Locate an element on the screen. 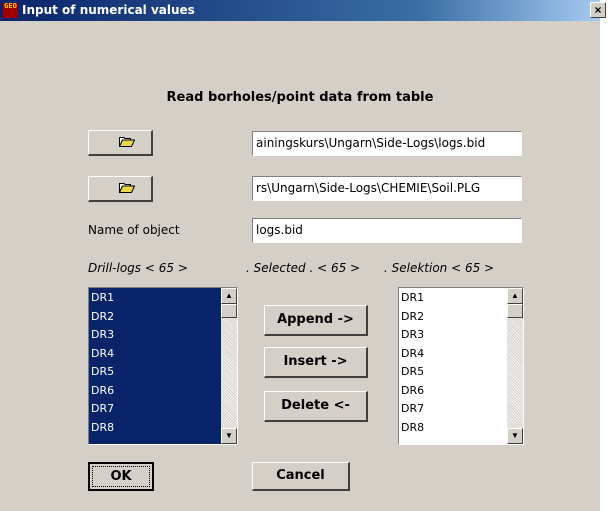  selektion-header: . Selektion < 65 > is located at coordinates (439, 268).